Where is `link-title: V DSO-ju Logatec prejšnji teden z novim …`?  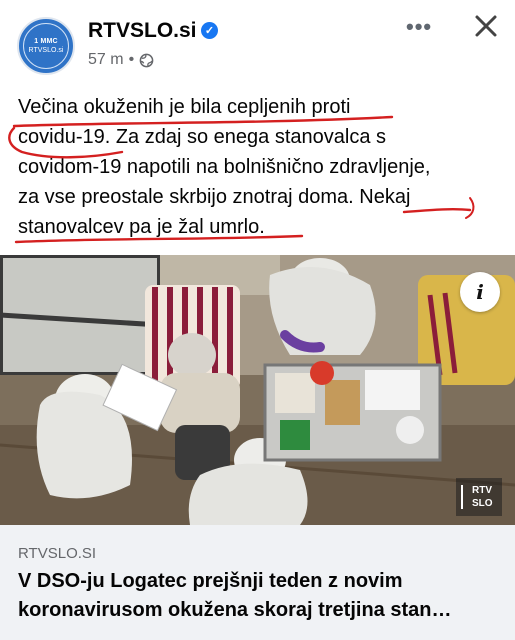 link-title: V DSO-ju Logatec prejšnji teden z novim … is located at coordinates (260, 596).